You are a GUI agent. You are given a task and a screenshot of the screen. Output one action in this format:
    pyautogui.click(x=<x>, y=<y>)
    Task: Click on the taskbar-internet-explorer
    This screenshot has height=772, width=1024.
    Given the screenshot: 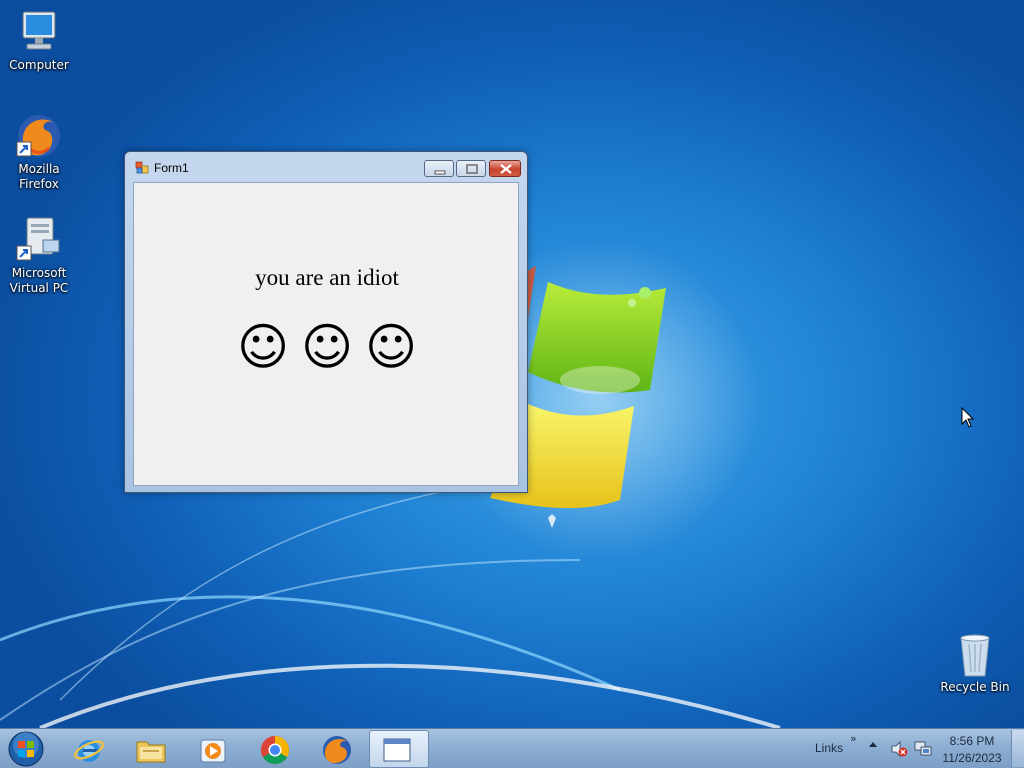 What is the action you would take?
    pyautogui.click(x=89, y=749)
    